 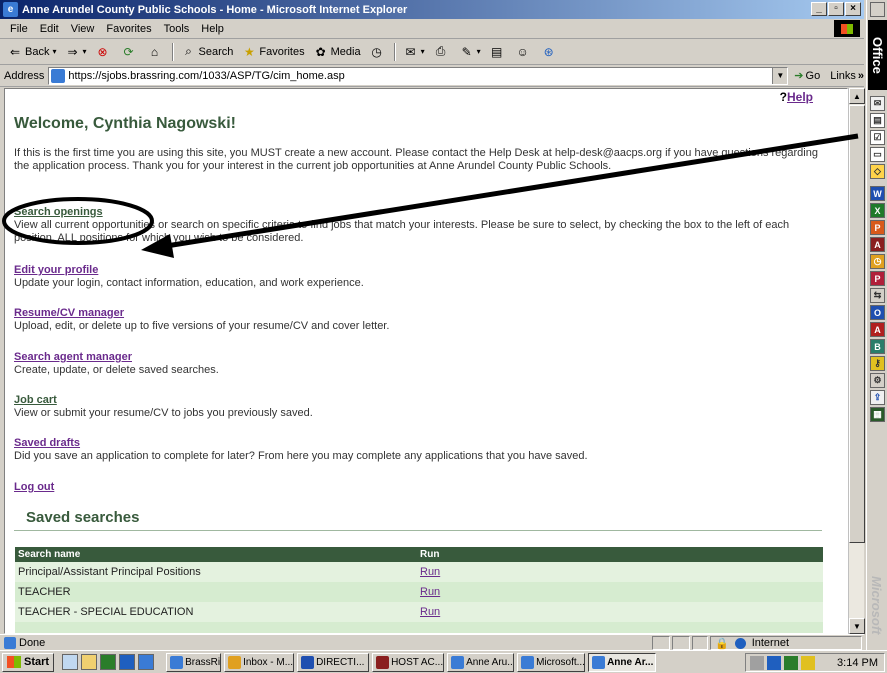 I want to click on forward-button: ⇒ ▾, so click(x=75, y=52).